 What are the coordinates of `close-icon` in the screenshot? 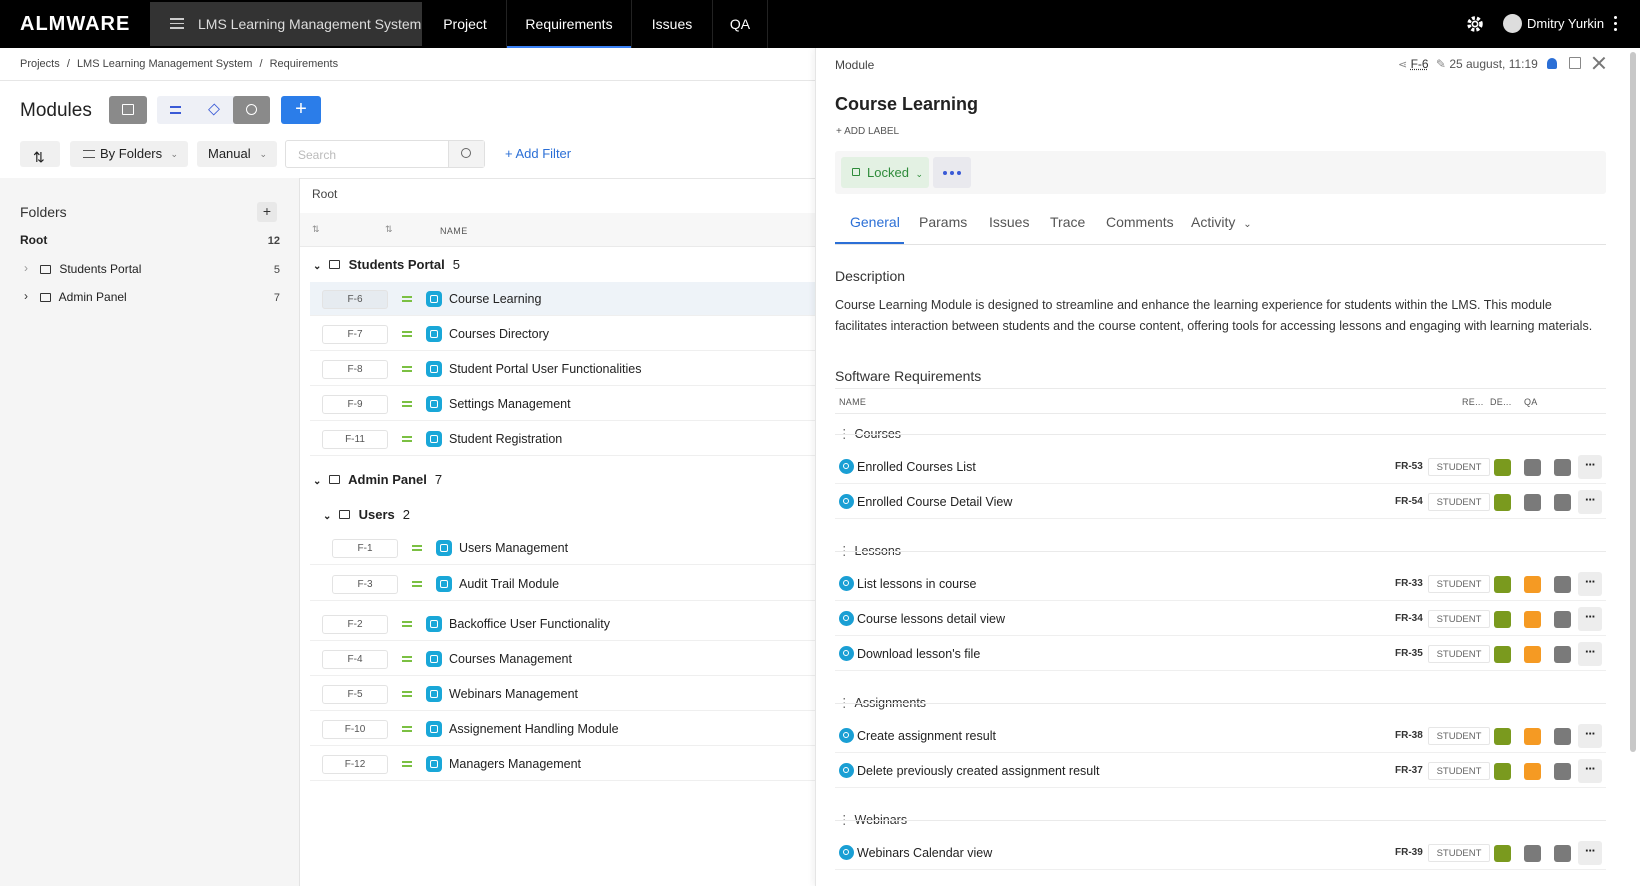 It's located at (1599, 63).